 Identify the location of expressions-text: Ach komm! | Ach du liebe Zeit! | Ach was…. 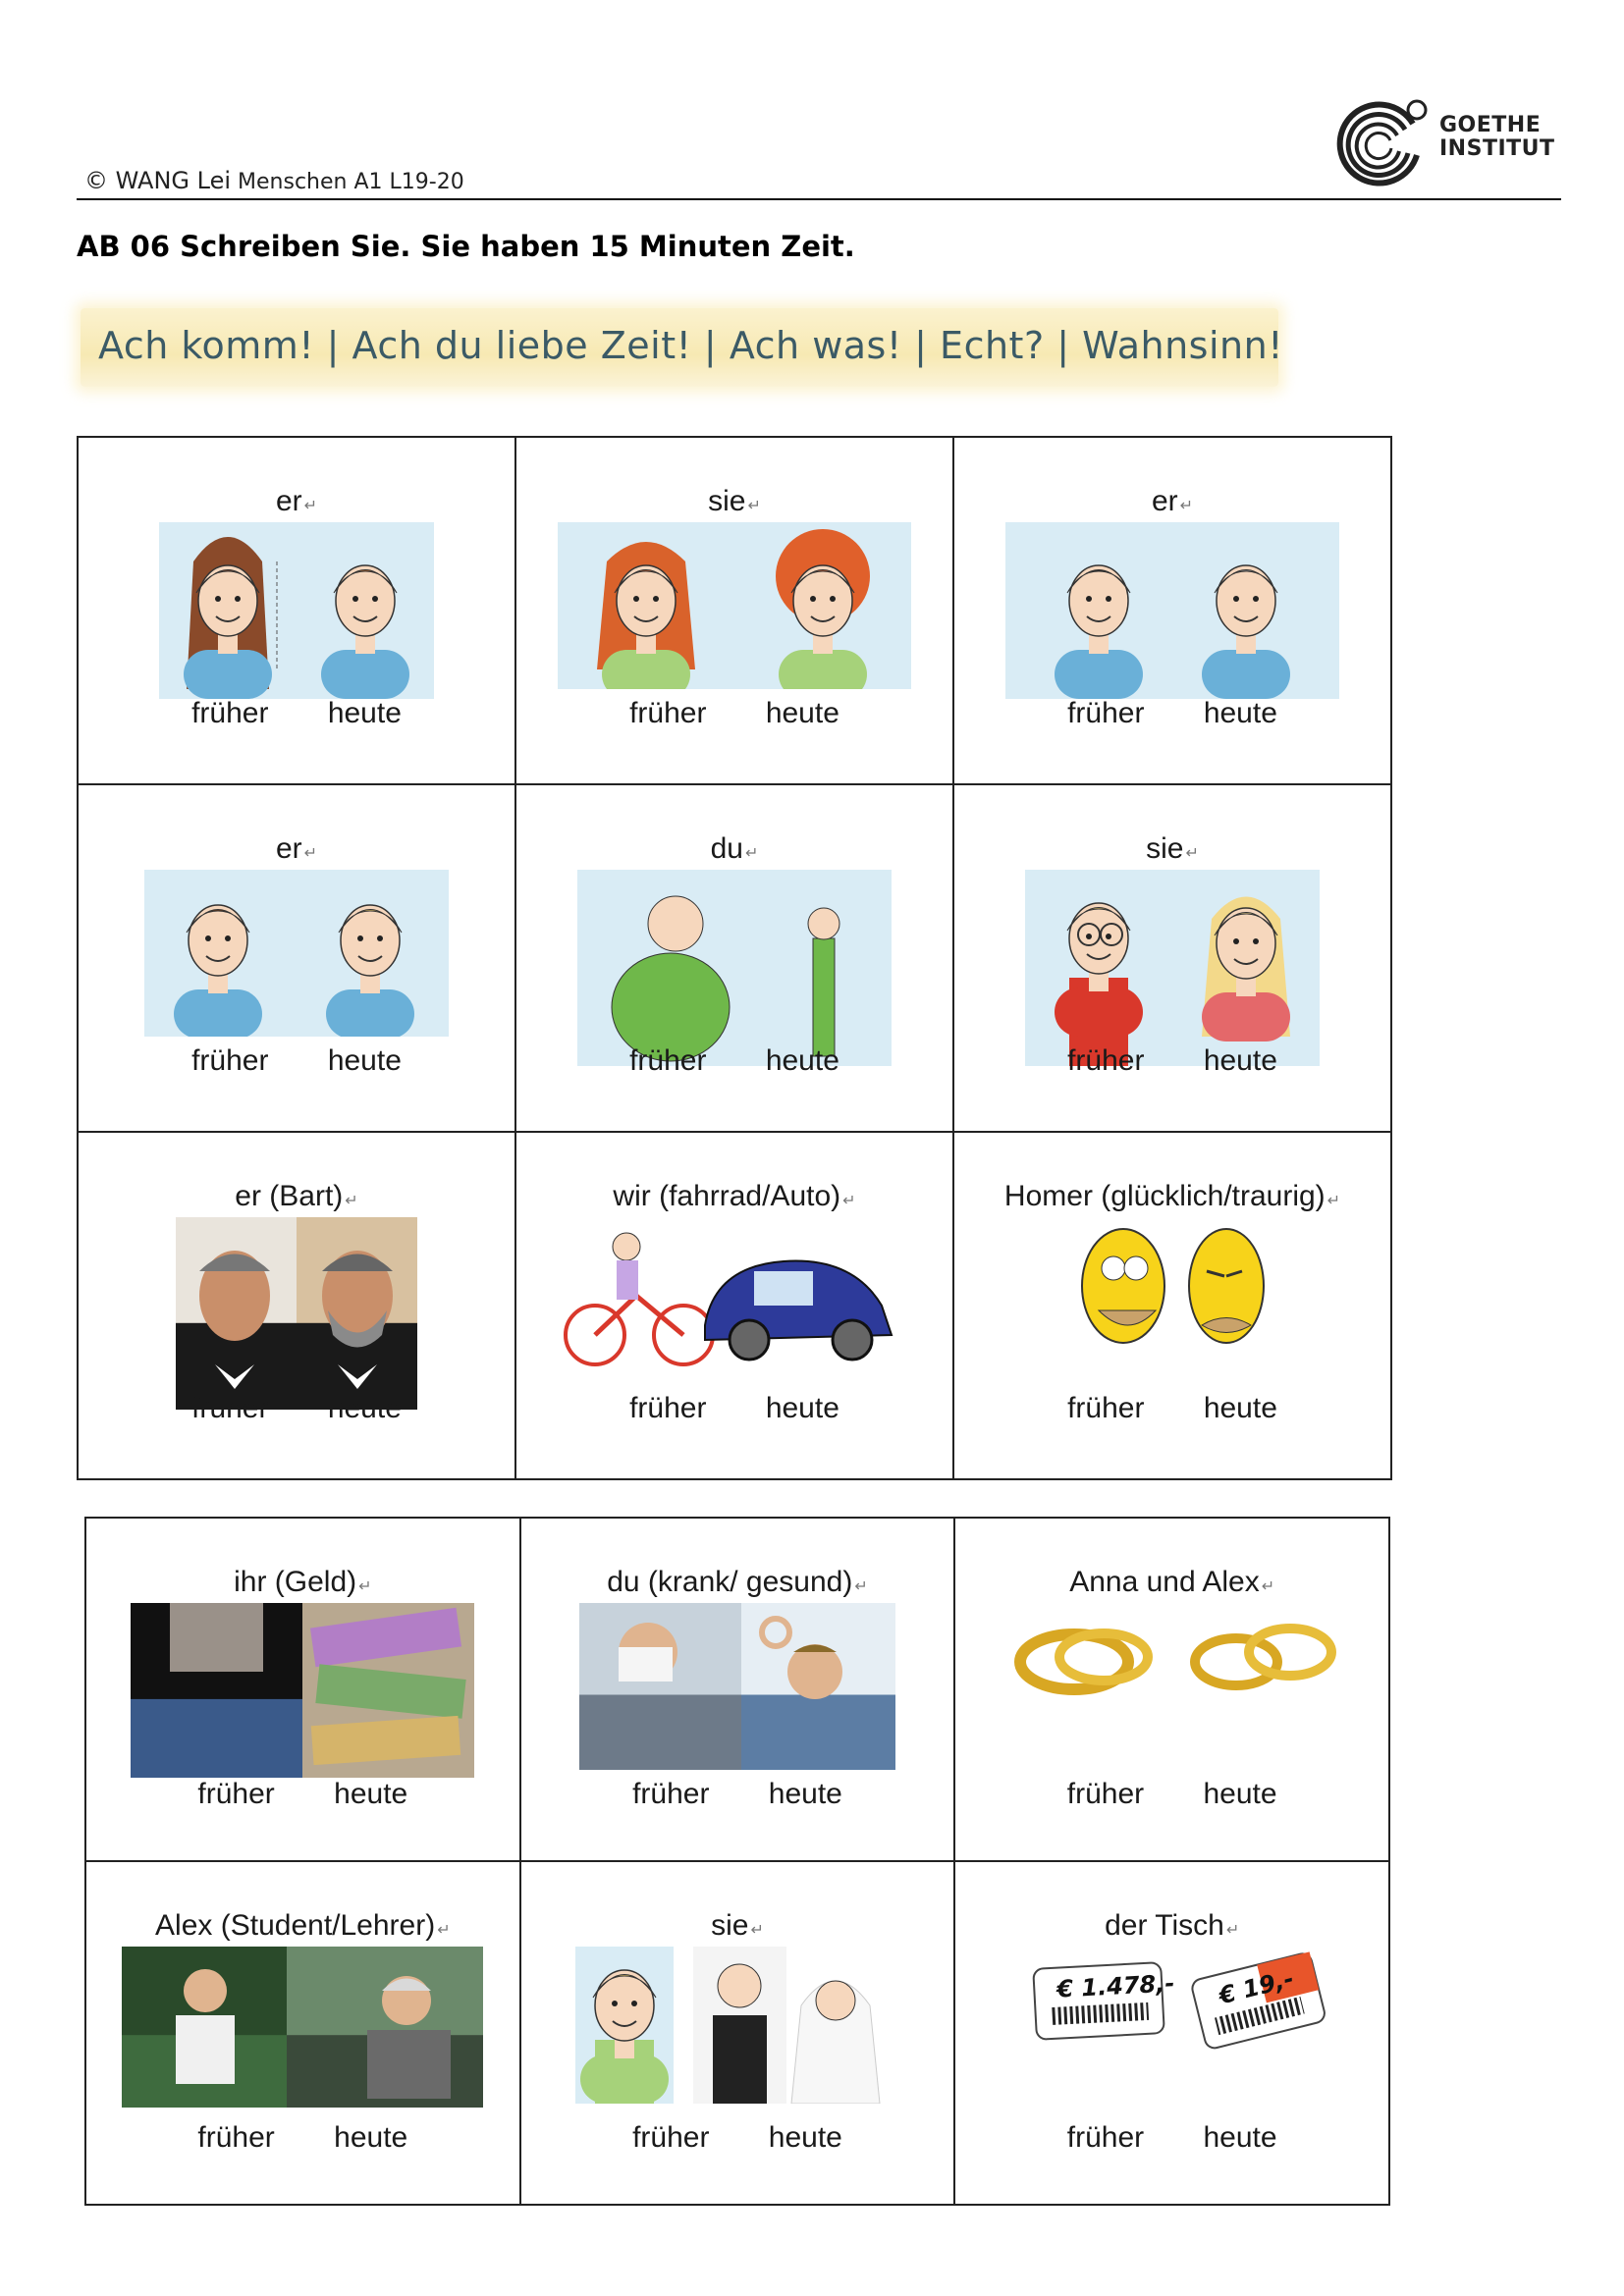
(690, 345).